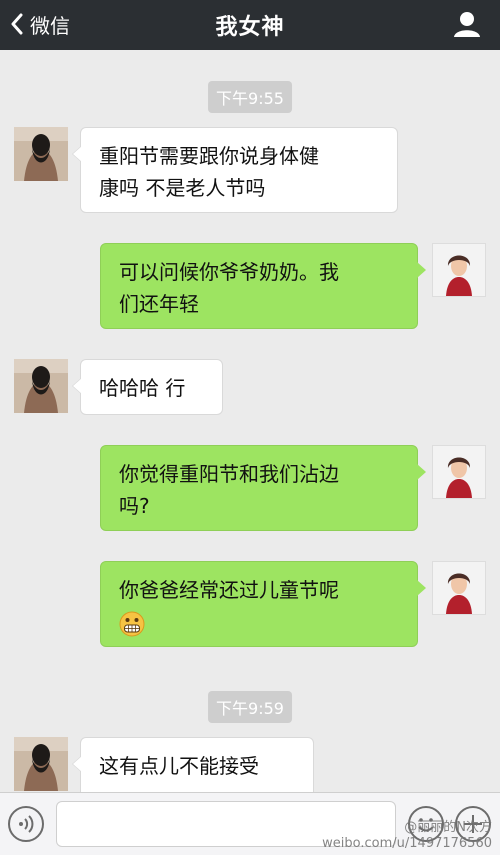 The image size is (500, 855). I want to click on message-text: 们还年轻, so click(159, 304).